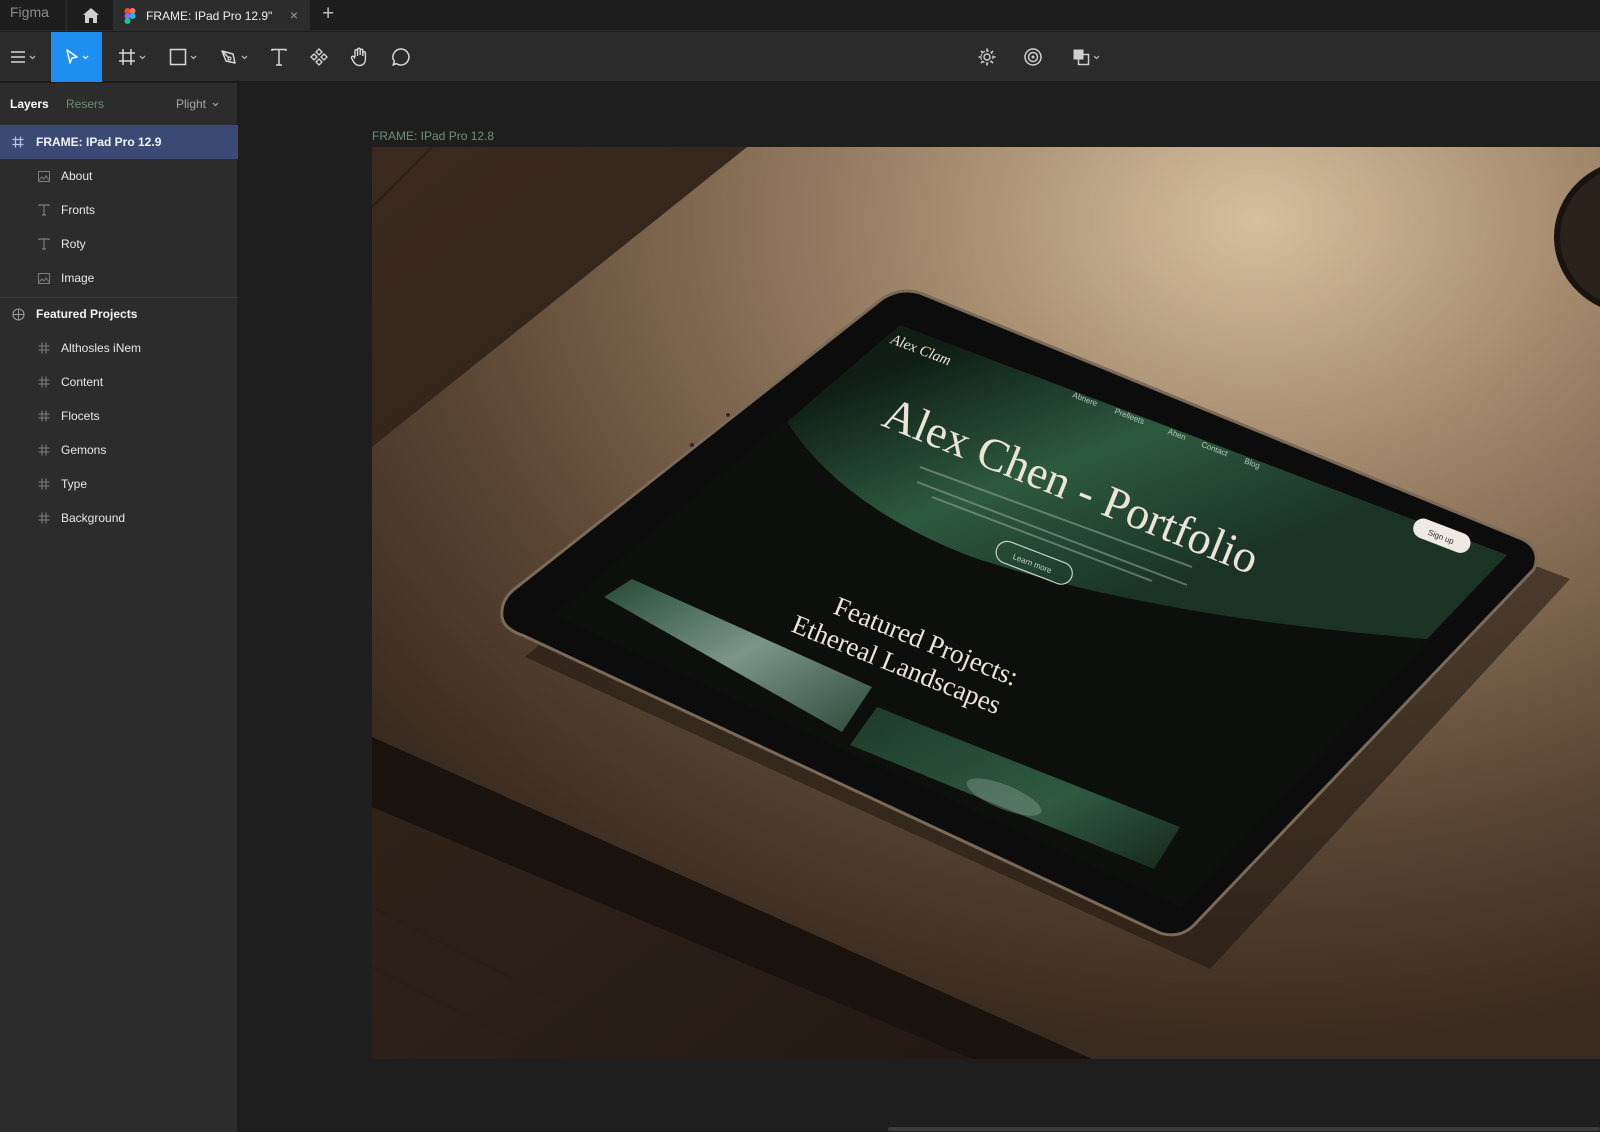 The height and width of the screenshot is (1132, 1600). What do you see at coordinates (118, 104) in the screenshot?
I see `panel-tabs: Layers Resers Plight` at bounding box center [118, 104].